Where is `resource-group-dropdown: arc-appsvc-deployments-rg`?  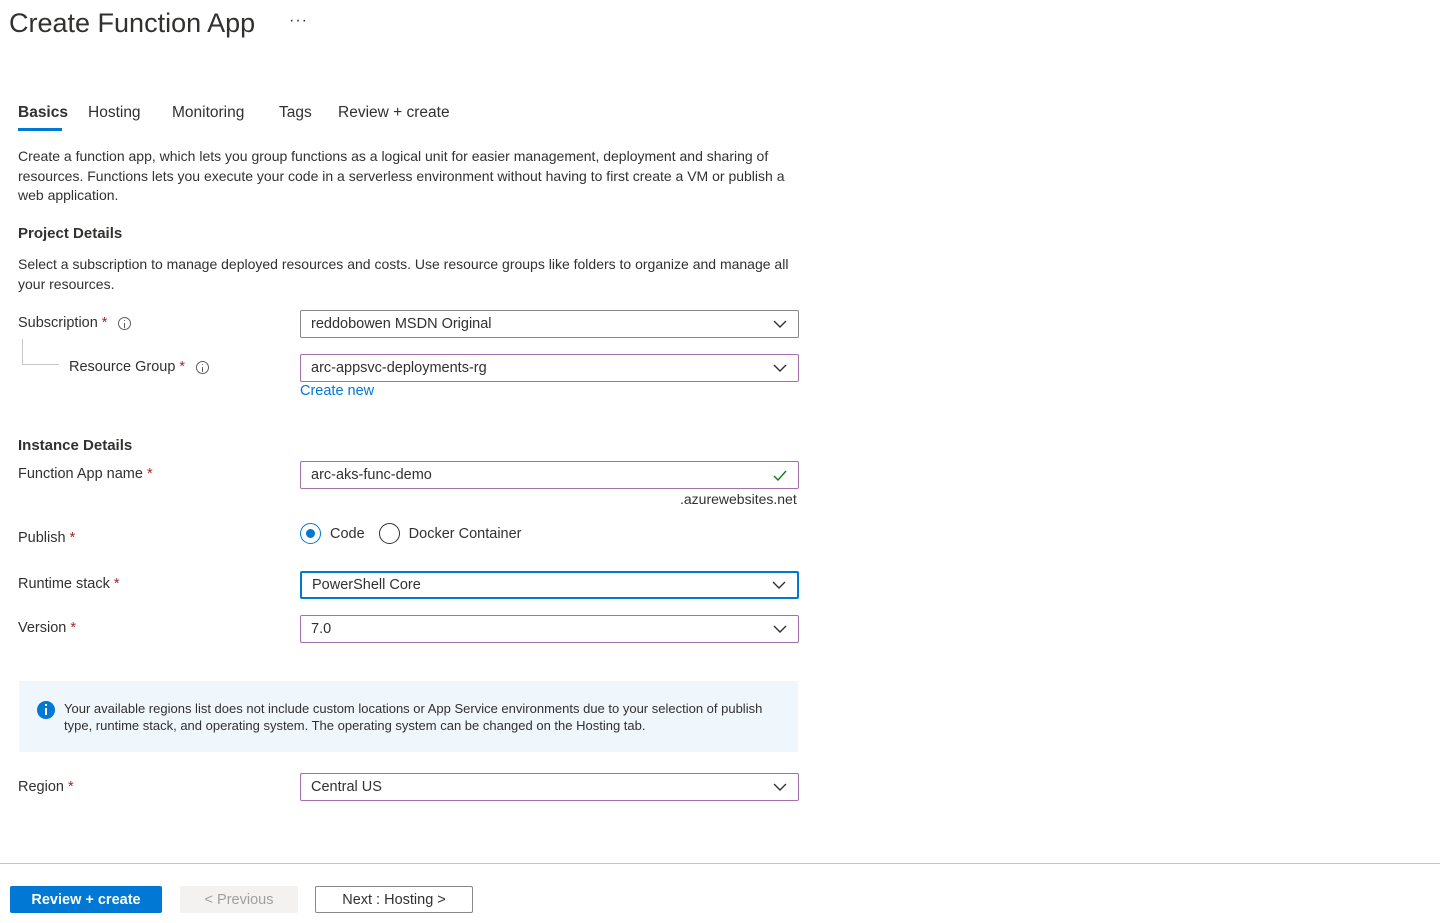
resource-group-dropdown: arc-appsvc-deployments-rg is located at coordinates (549, 368).